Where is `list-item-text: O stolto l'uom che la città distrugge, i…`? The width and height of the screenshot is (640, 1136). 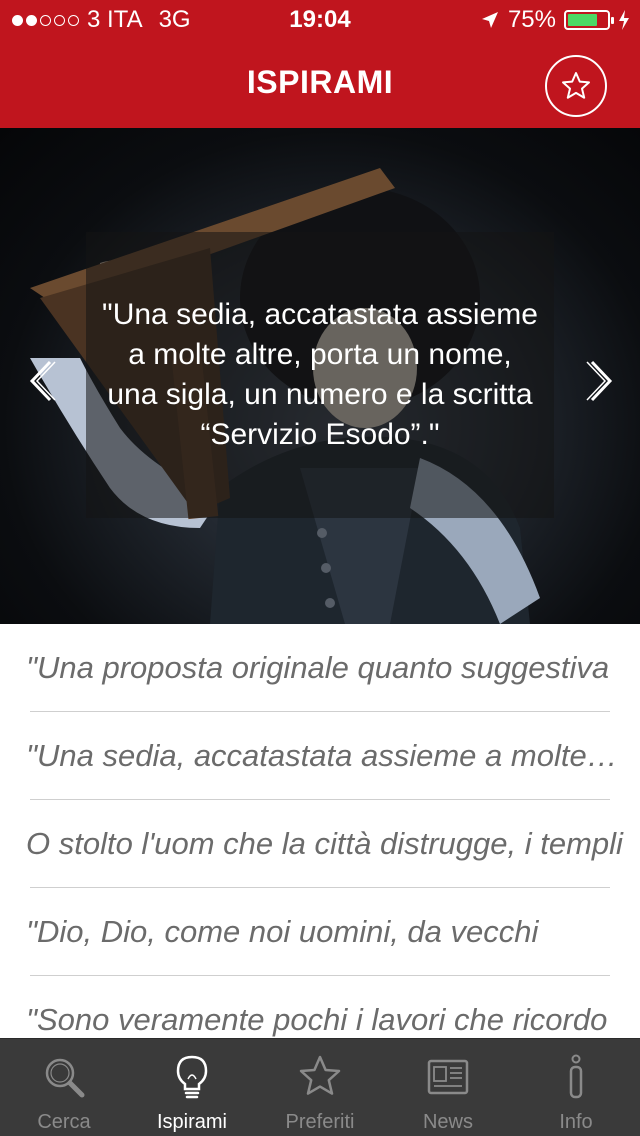
list-item-text: O stolto l'uom che la città distrugge, i… is located at coordinates (324, 843).